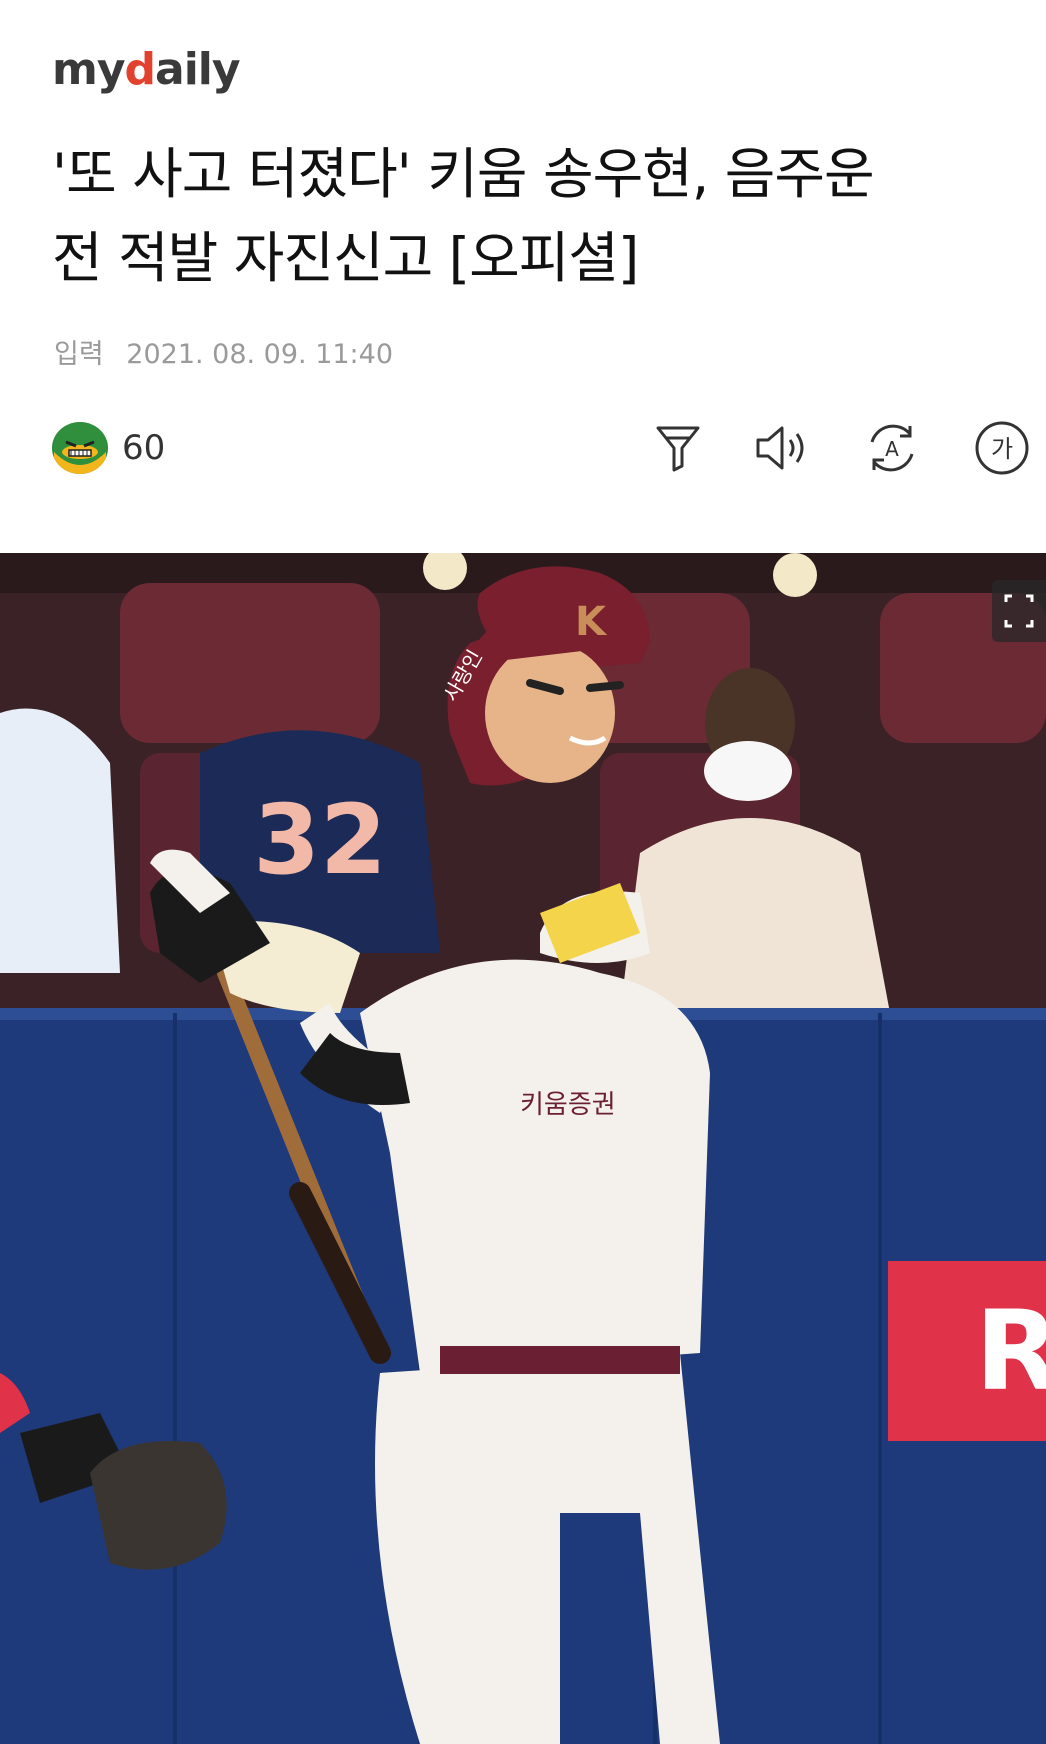  I want to click on helmet-letter: K, so click(591, 622).